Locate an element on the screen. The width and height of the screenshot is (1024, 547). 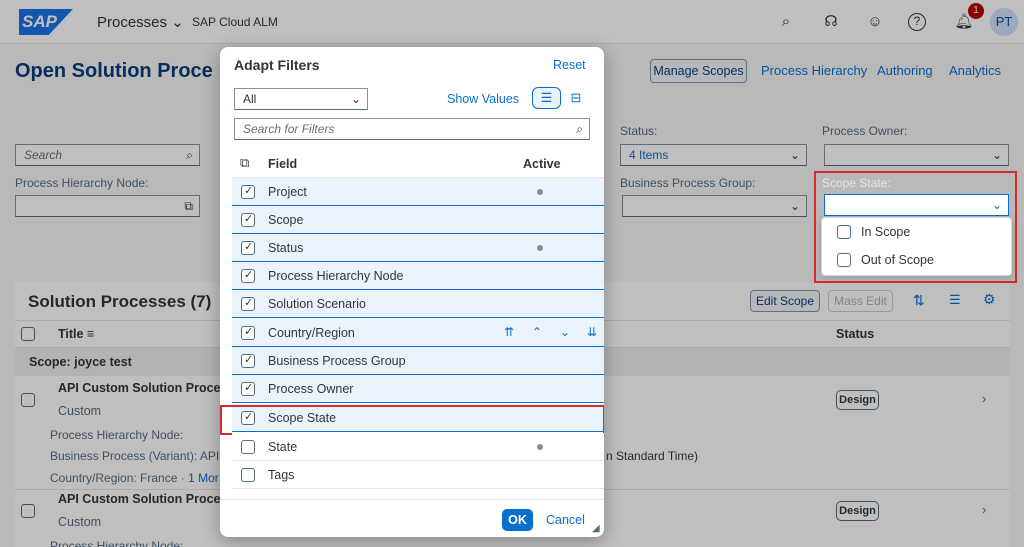
field-label: Process Owner is located at coordinates (311, 389).